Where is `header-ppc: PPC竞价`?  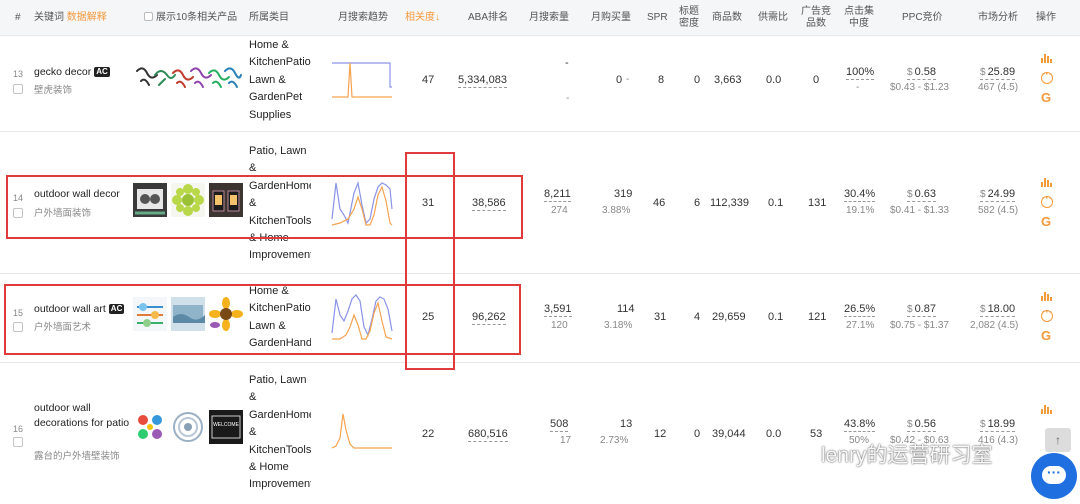
header-ppc: PPC竞价 is located at coordinates (922, 18).